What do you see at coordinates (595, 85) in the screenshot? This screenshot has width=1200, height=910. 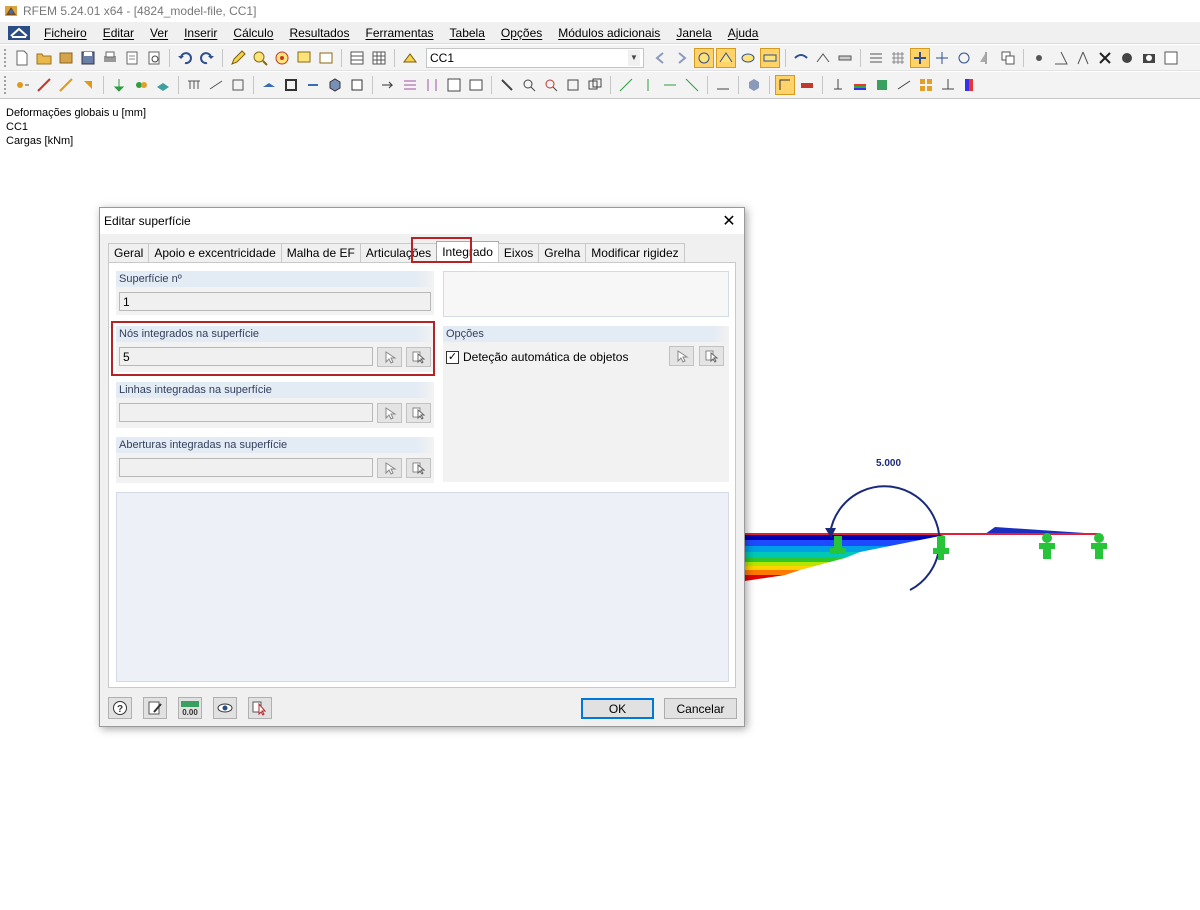 I see `multi-view-icon` at bounding box center [595, 85].